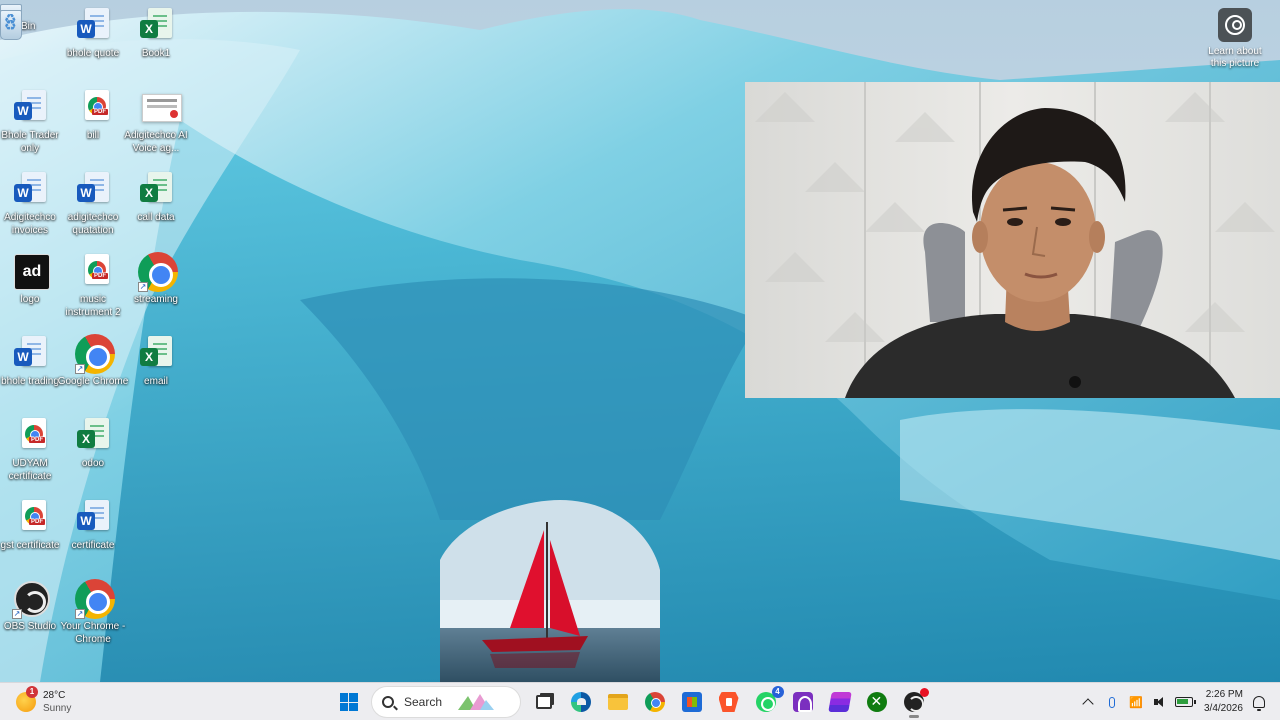  I want to click on weather-widget: 1 28°C Sunny, so click(44, 701).